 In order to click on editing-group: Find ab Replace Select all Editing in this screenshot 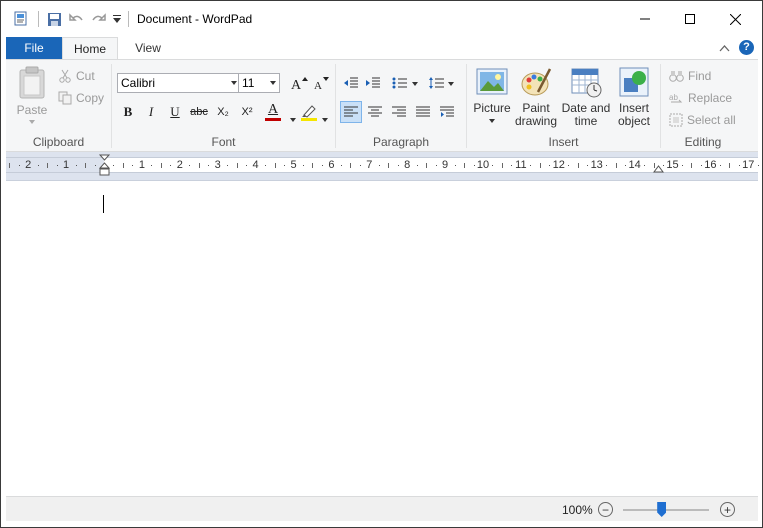, I will do `click(703, 106)`.